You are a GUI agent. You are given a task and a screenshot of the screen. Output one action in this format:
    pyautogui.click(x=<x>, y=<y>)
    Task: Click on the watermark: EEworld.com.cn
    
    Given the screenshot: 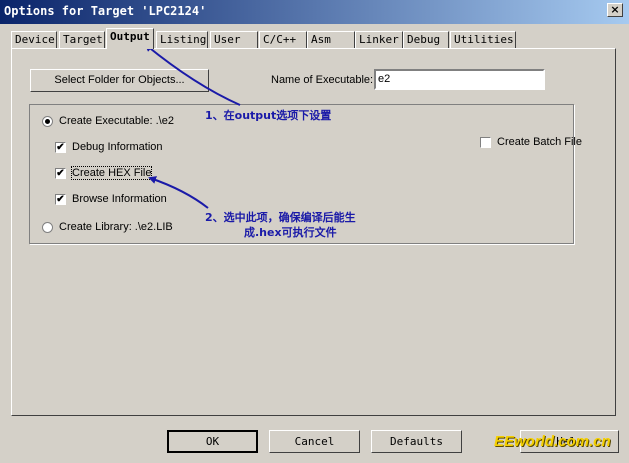 What is the action you would take?
    pyautogui.click(x=552, y=441)
    